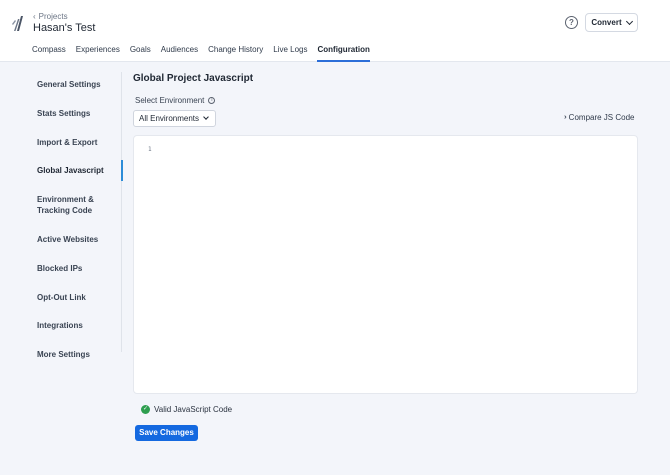  Describe the element at coordinates (63, 113) in the screenshot. I see `sidebar-item-stats-settings: Stats Settings` at that location.